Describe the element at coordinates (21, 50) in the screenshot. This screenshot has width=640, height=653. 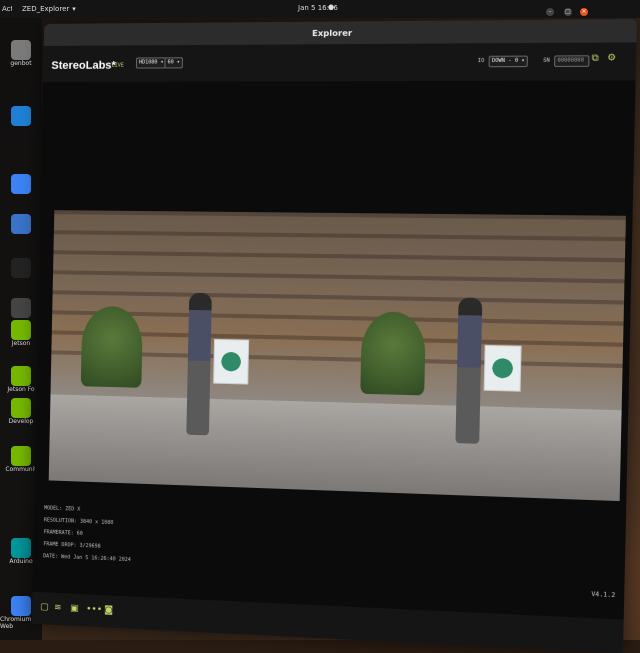
I see `folder-icon` at that location.